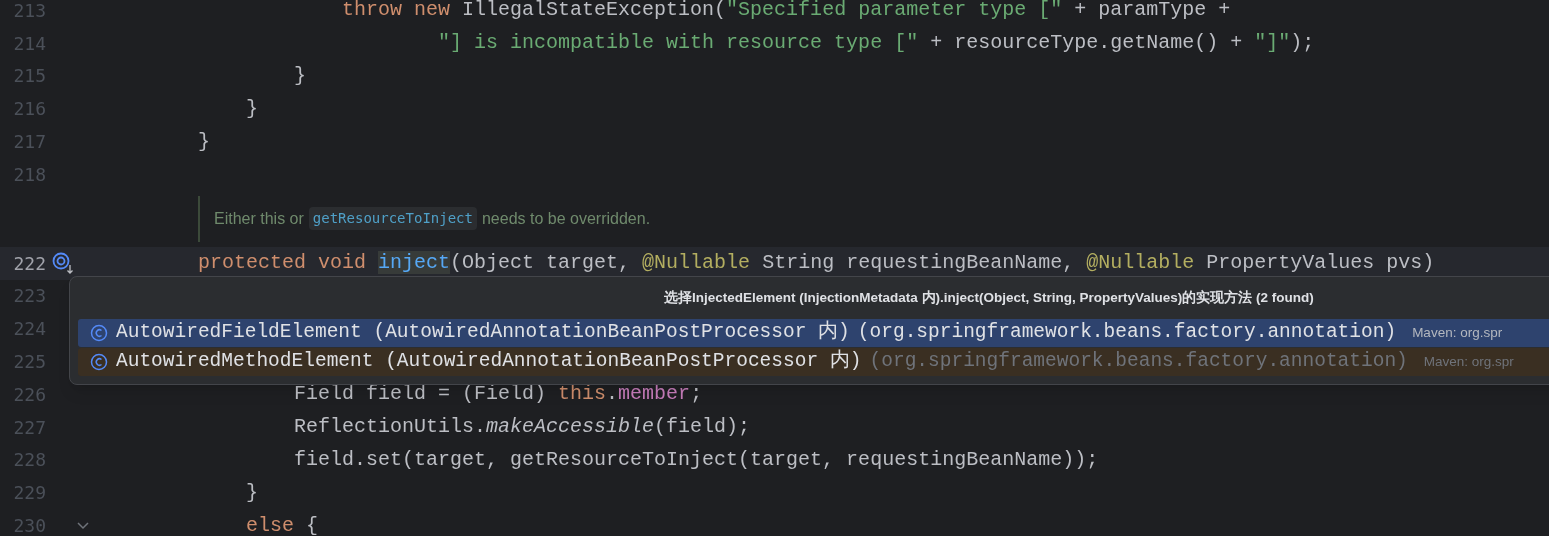 Image resolution: width=1549 pixels, height=536 pixels. What do you see at coordinates (989, 297) in the screenshot?
I see `popup-title: 选择InjectedElement (InjectionMetadata 内).inject(Object, String, PropertyValues)的实现方法 (2 found)` at bounding box center [989, 297].